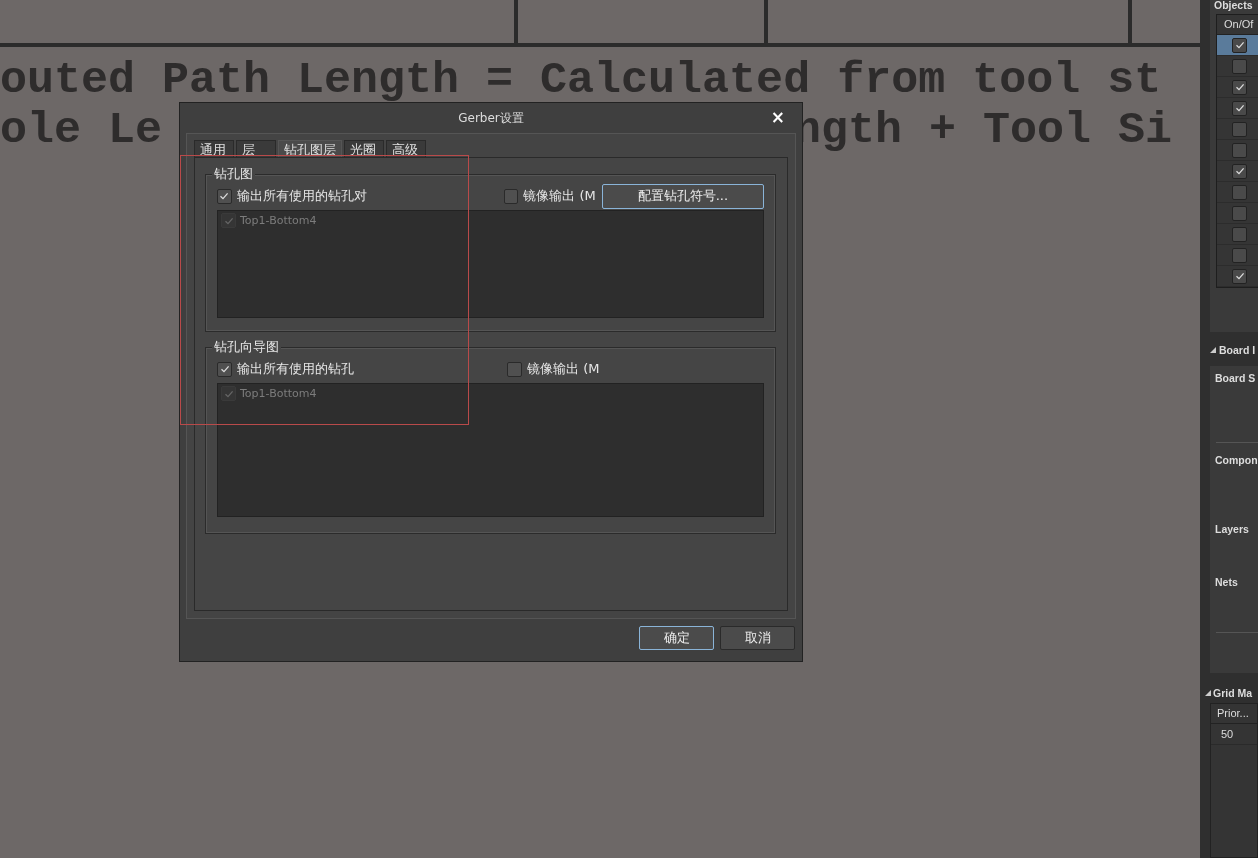  I want to click on group-title: 钻孔图, so click(233, 174).